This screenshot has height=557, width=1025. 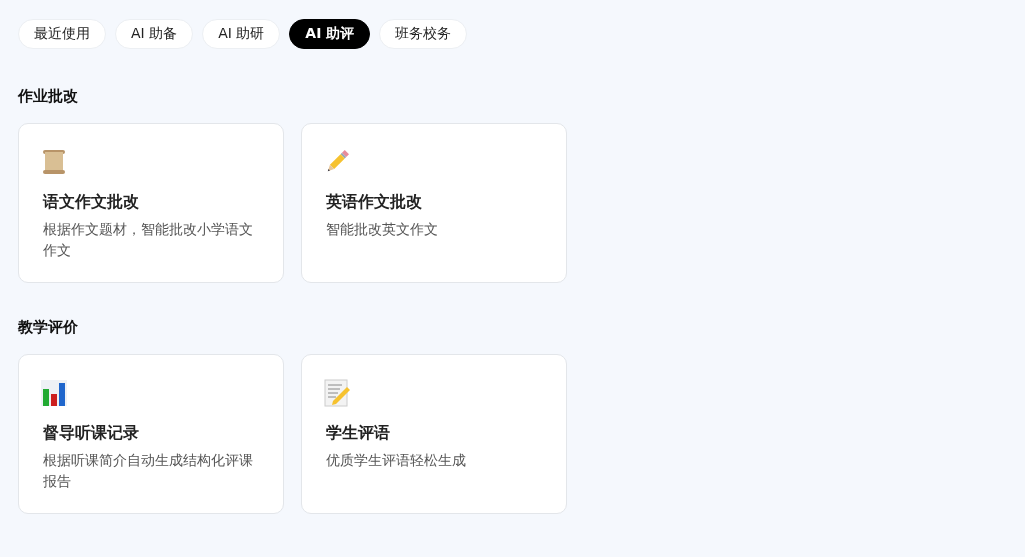 I want to click on bar-chart-icon, so click(x=54, y=393).